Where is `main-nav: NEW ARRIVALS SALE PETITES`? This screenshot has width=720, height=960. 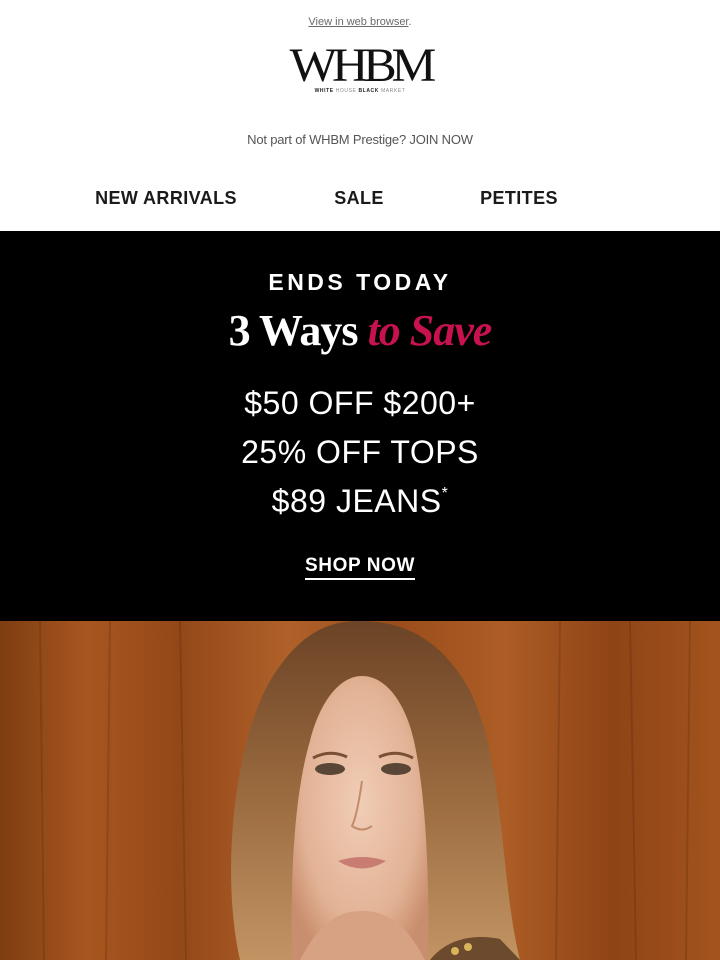 main-nav: NEW ARRIVALS SALE PETITES is located at coordinates (360, 201).